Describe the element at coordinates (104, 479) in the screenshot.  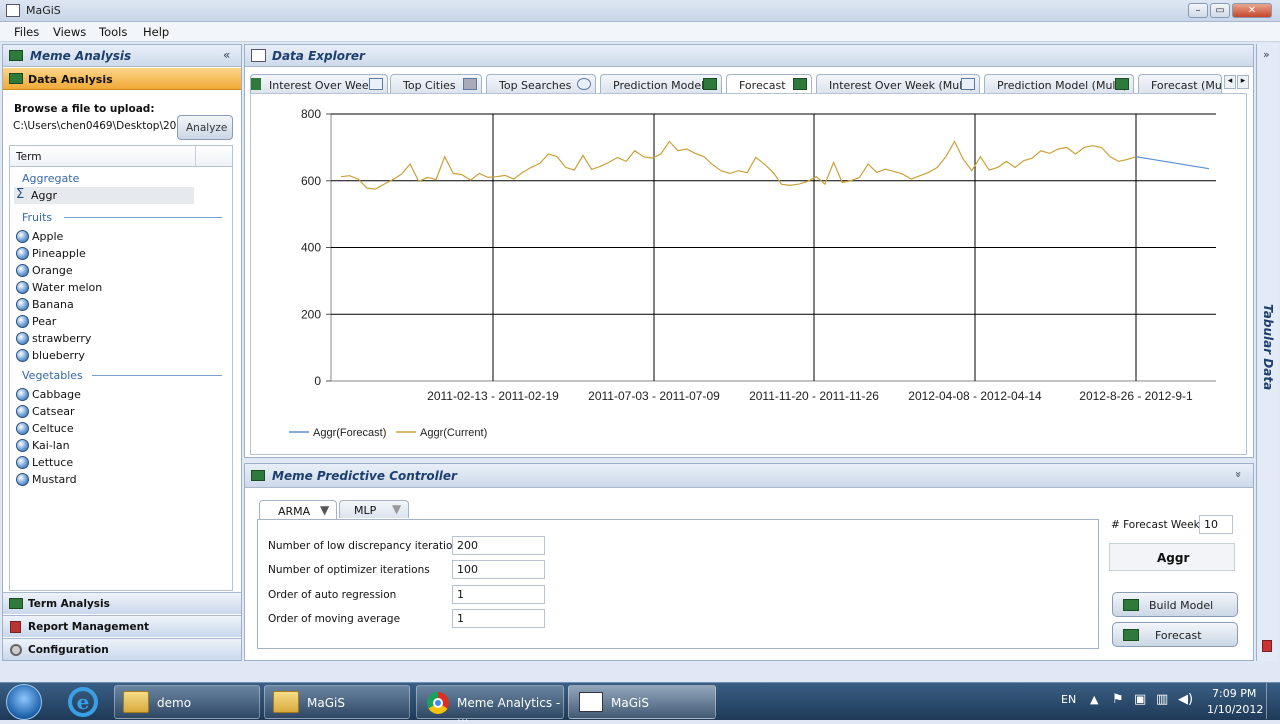
I see `list-item-mustard: Mustard` at that location.